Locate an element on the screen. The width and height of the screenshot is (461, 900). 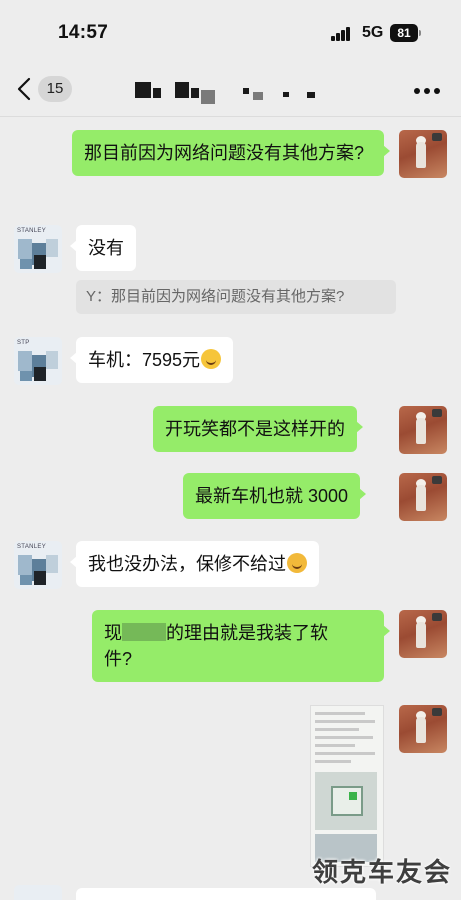
message-text-end: 的理由就是我装了软 is located at coordinates (247, 633).